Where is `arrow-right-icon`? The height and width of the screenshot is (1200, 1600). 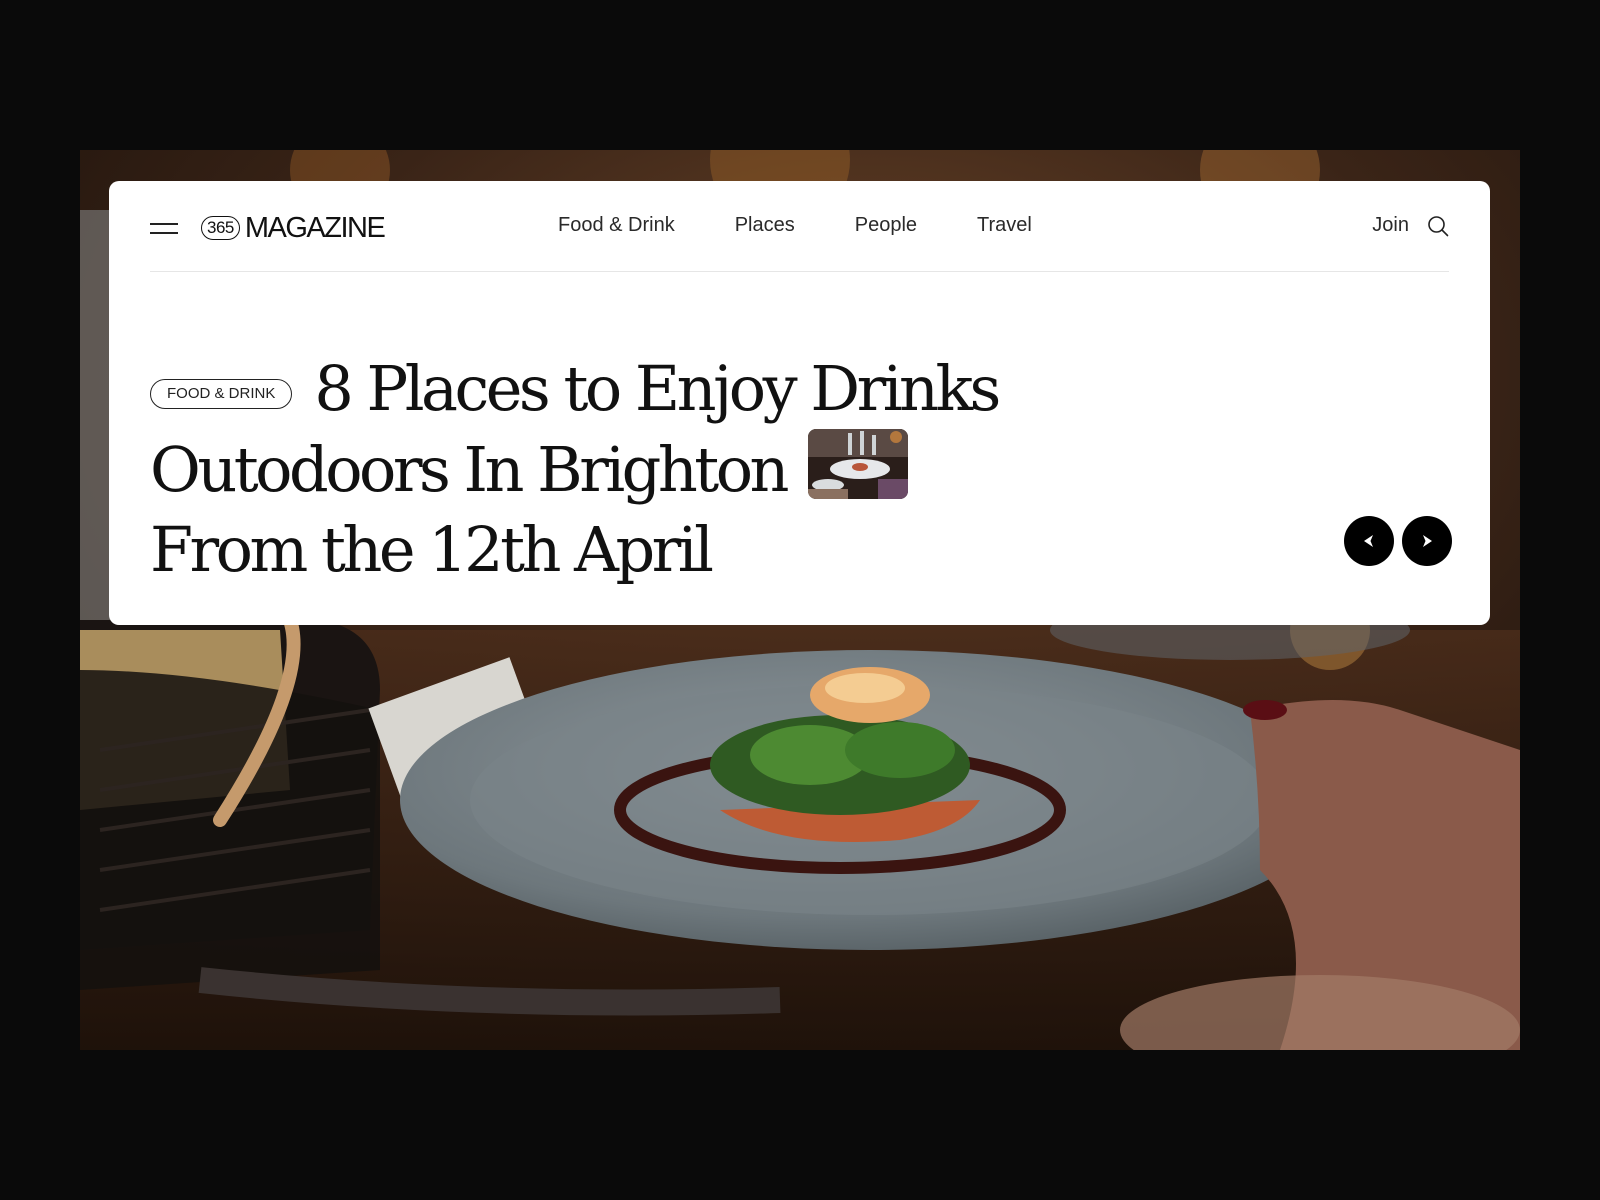
arrow-right-icon is located at coordinates (1427, 541).